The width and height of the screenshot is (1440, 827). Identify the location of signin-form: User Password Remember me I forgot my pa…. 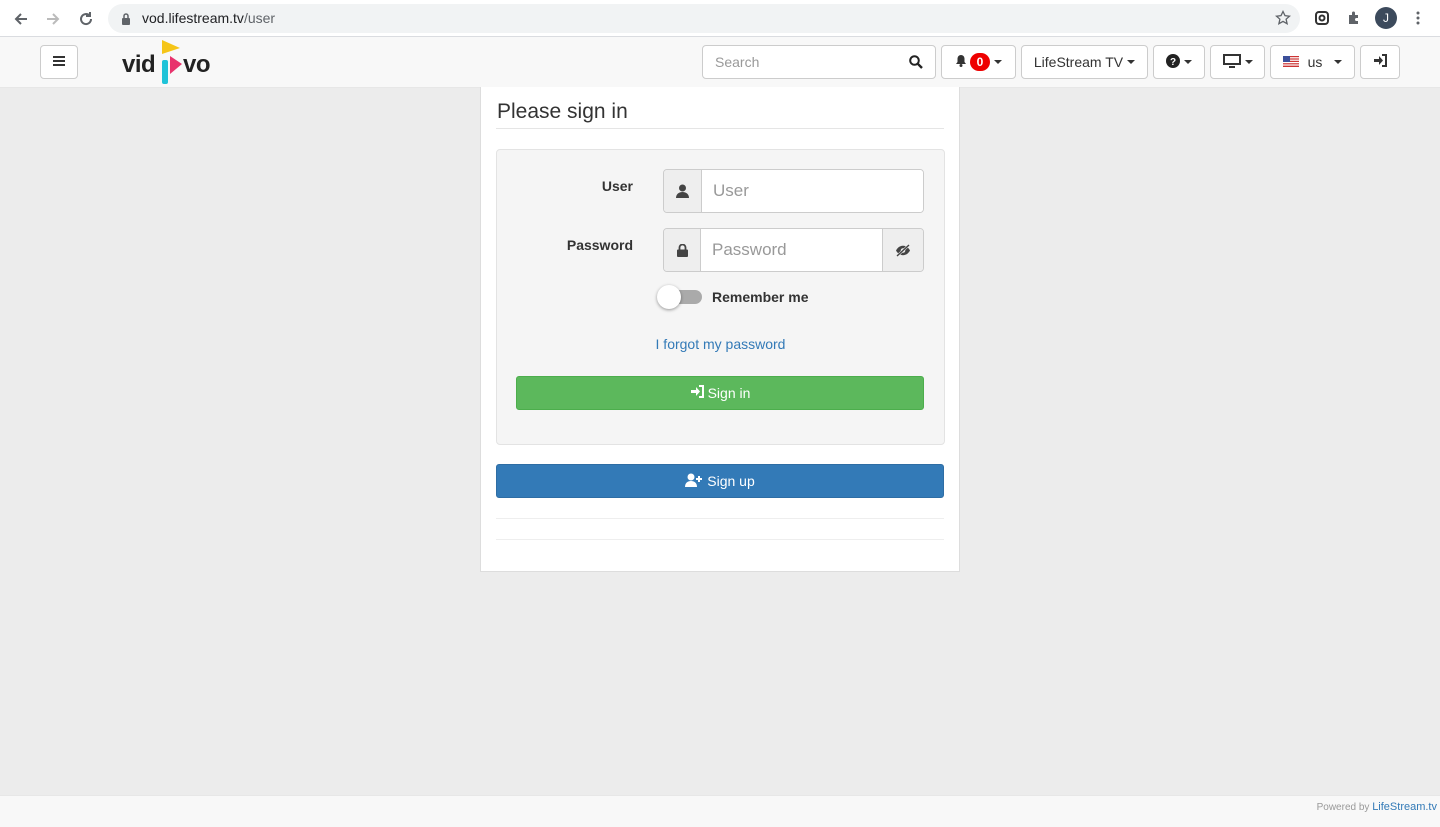
(720, 297).